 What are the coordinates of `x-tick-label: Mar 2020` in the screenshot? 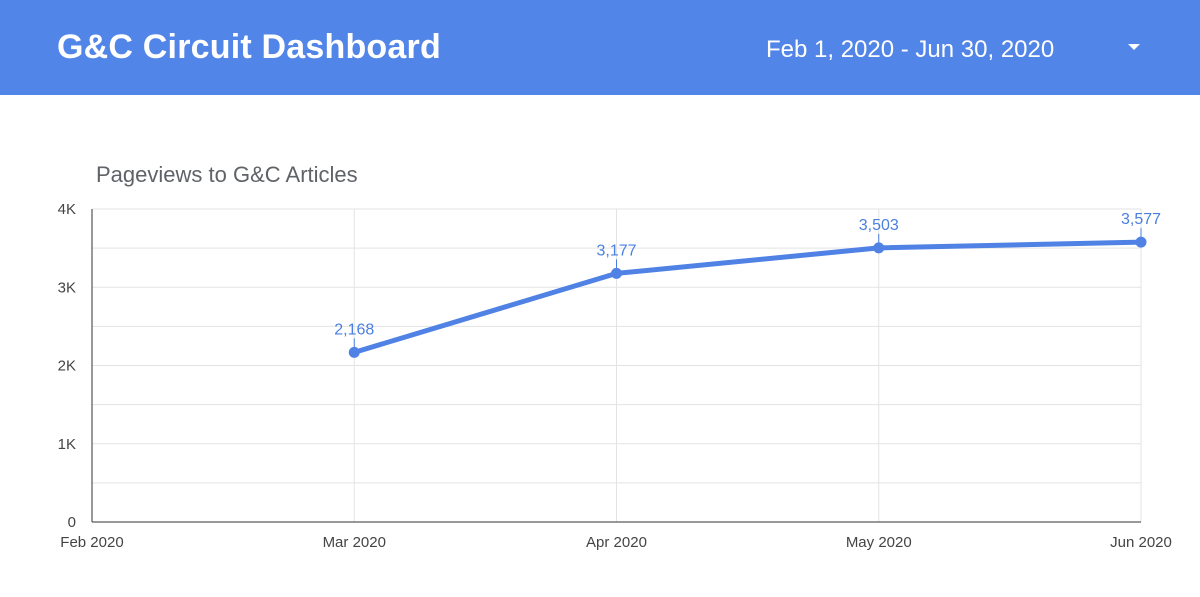 It's located at (354, 542).